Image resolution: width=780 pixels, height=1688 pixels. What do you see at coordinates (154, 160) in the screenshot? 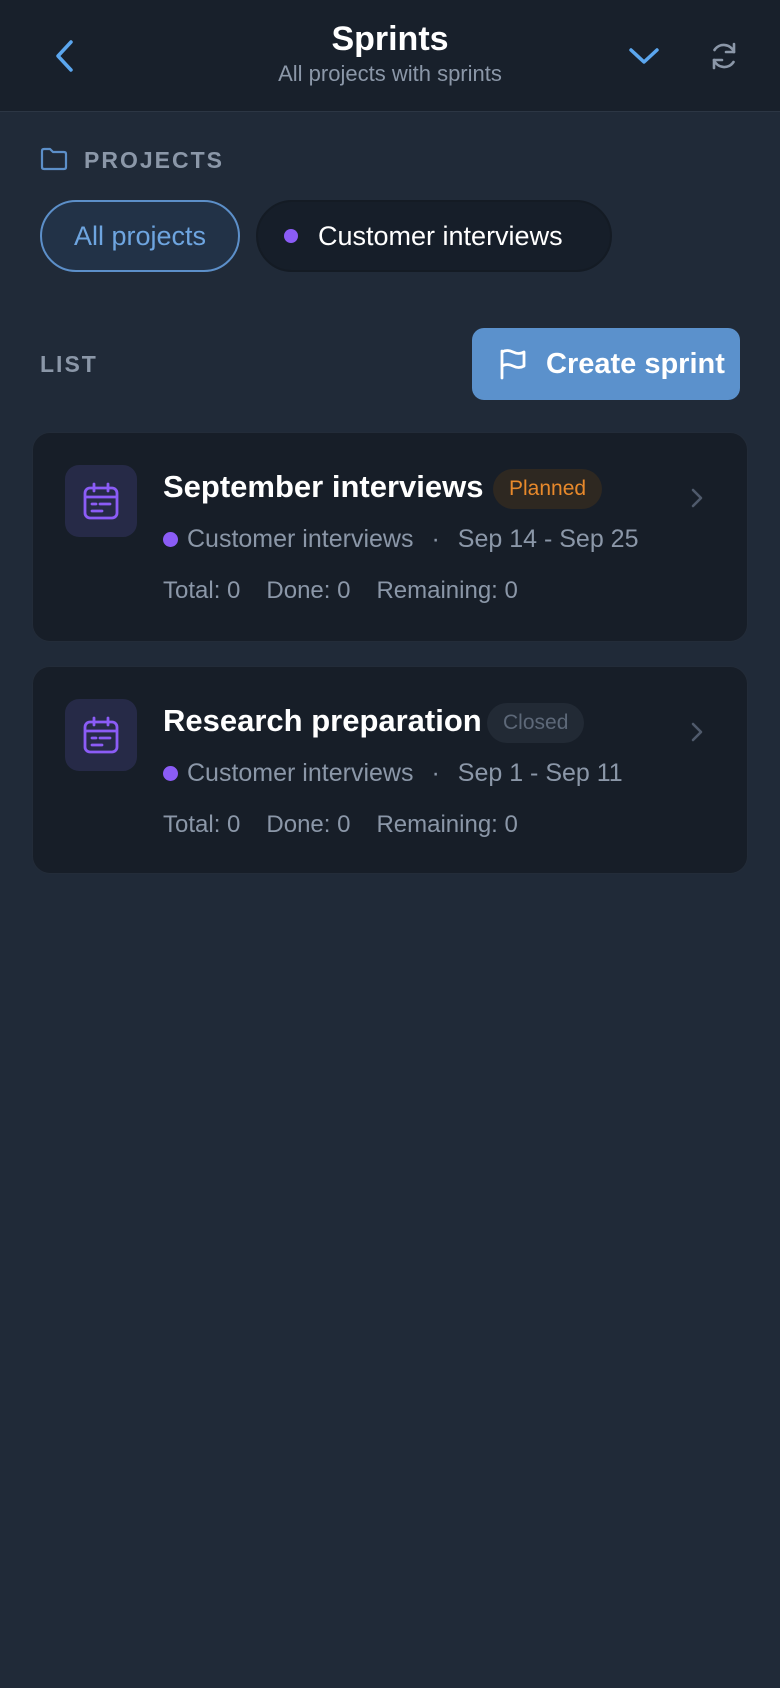
I see `projects-section-label: PROJECTS` at bounding box center [154, 160].